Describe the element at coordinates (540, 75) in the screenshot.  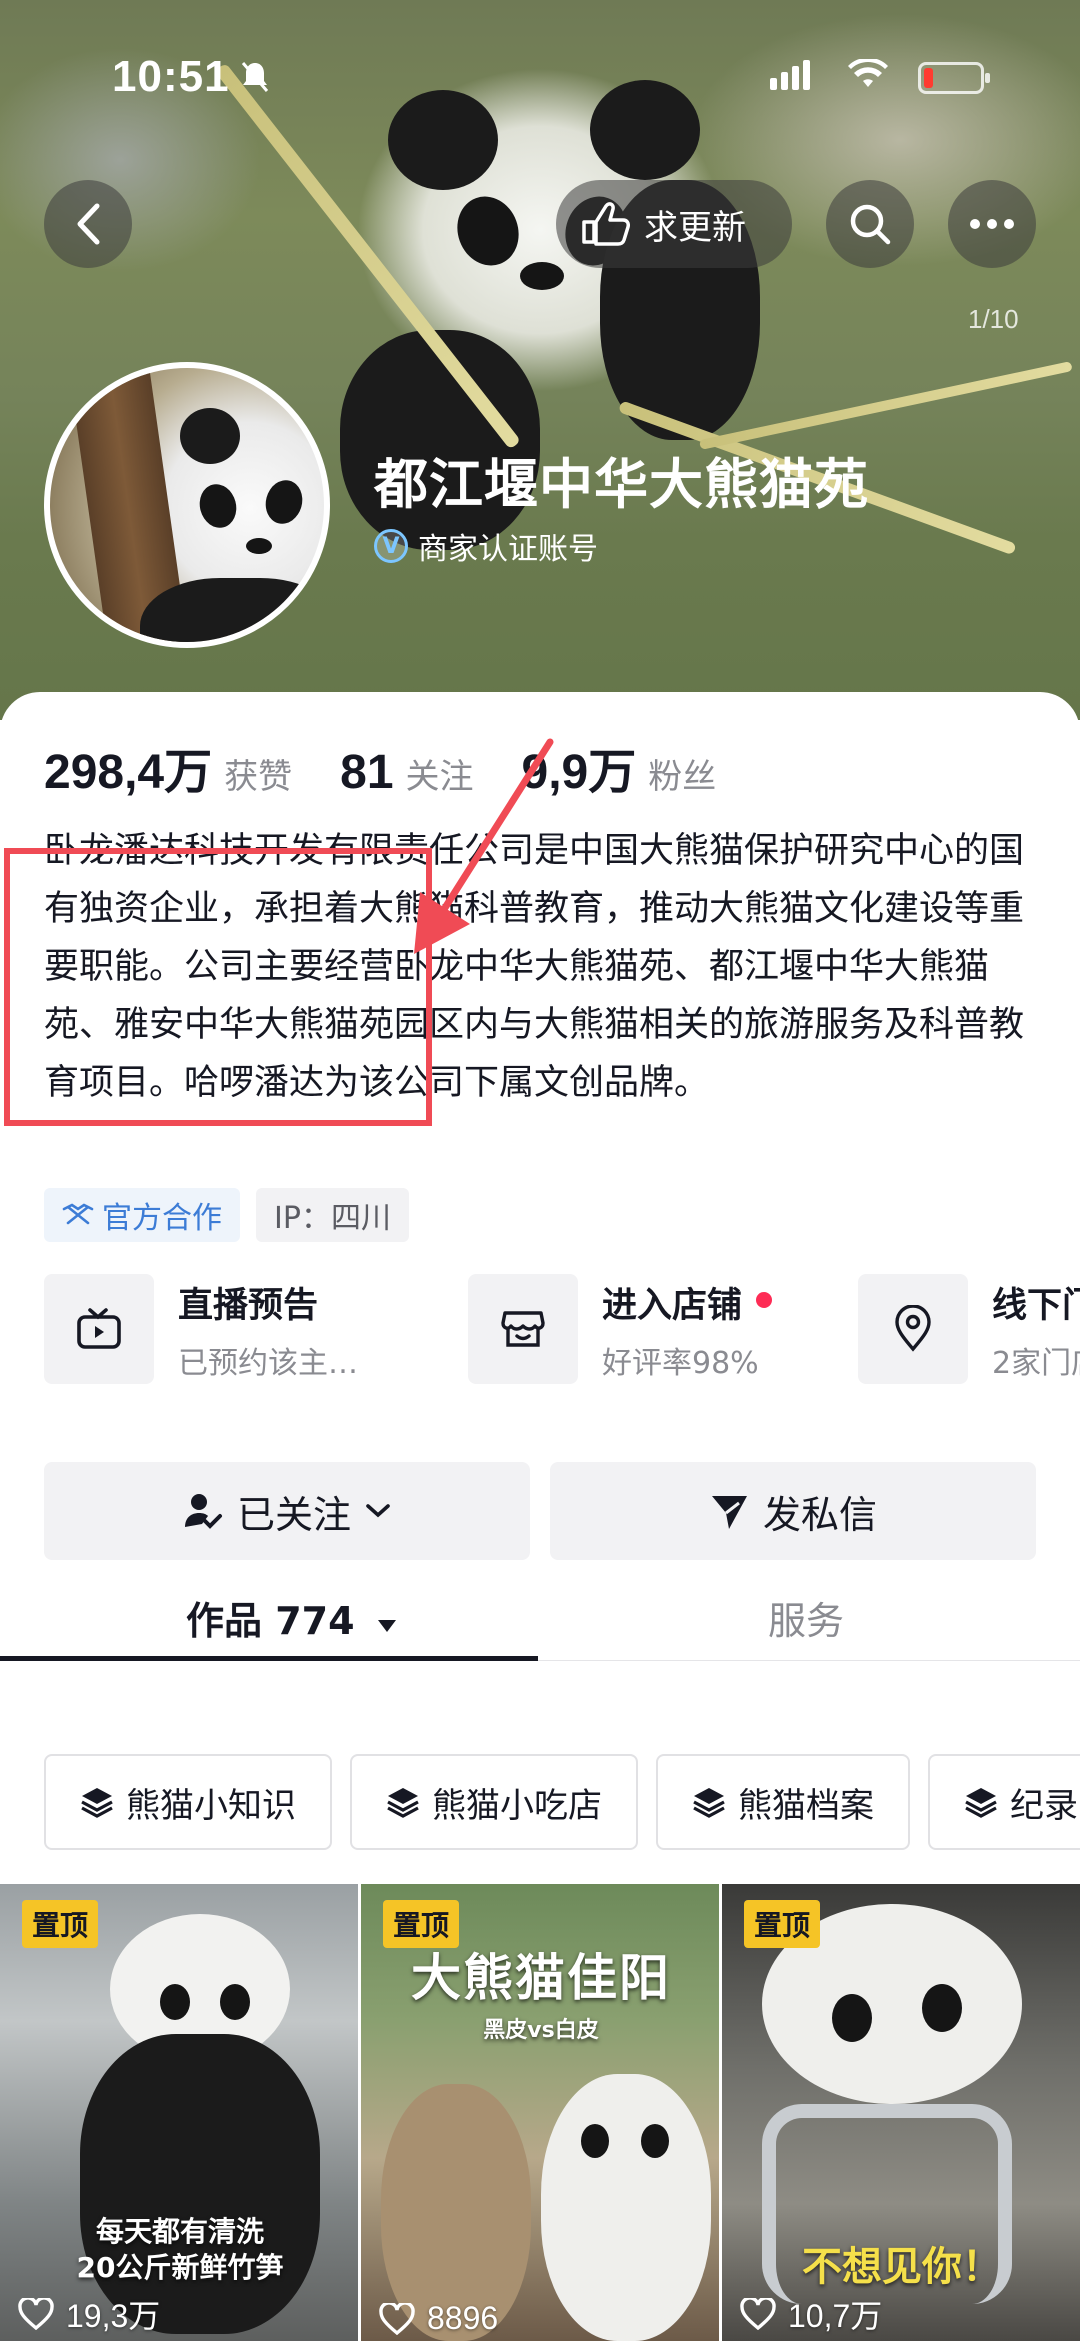
I see `status-bar: 10:51` at that location.